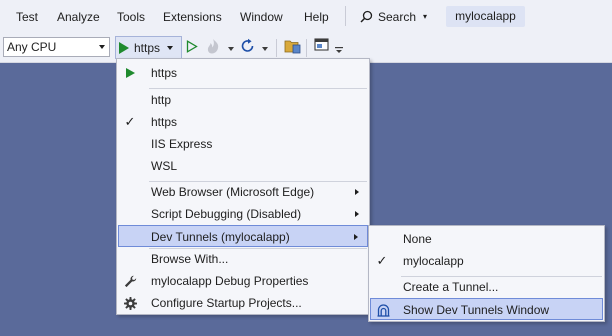 The image size is (612, 336). What do you see at coordinates (78, 17) in the screenshot?
I see `menu-analyze: Analyze` at bounding box center [78, 17].